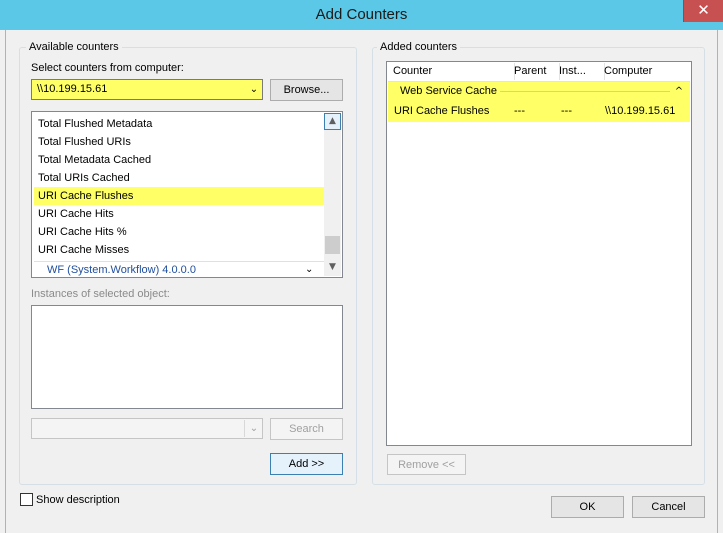  I want to click on column-header-computer: Computer, so click(647, 71).